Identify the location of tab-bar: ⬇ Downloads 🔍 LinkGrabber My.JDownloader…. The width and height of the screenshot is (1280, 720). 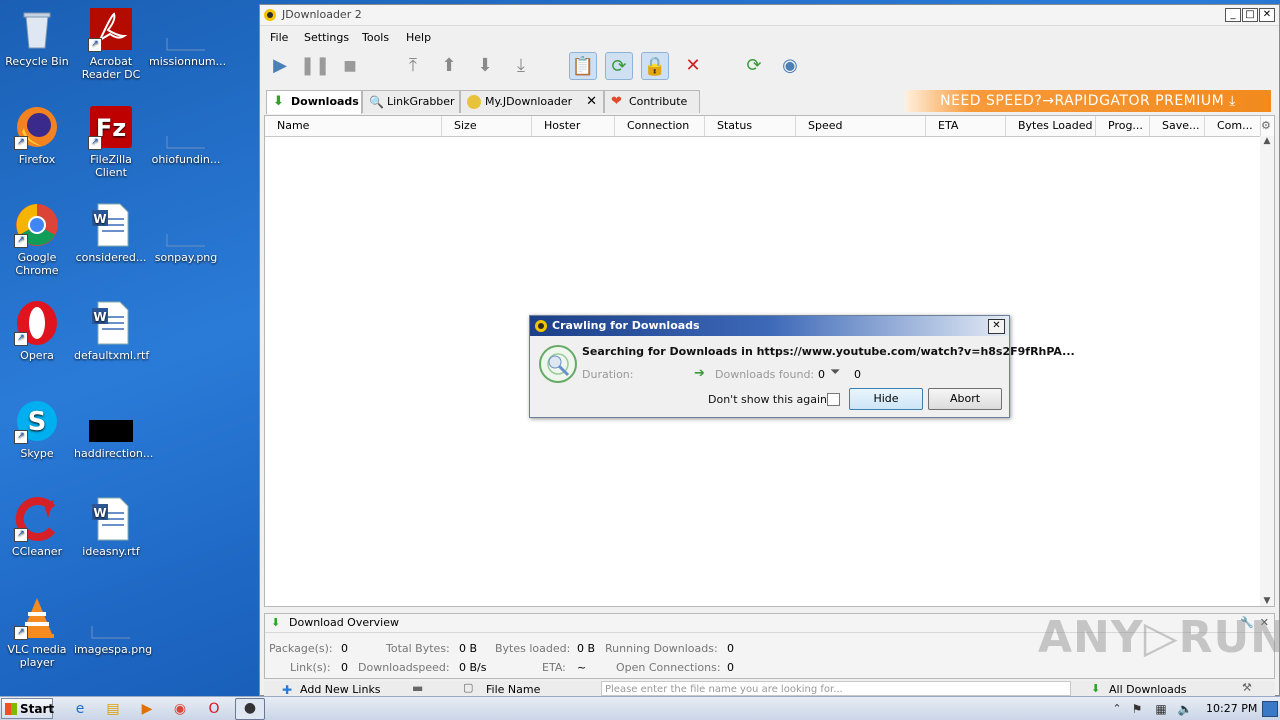
(769, 100).